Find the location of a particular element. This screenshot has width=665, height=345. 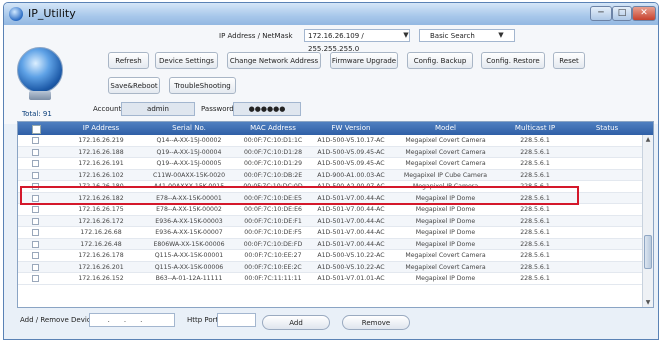

cell-mac: 00:0F:7C:10:DE:F5 is located at coordinates (273, 232).